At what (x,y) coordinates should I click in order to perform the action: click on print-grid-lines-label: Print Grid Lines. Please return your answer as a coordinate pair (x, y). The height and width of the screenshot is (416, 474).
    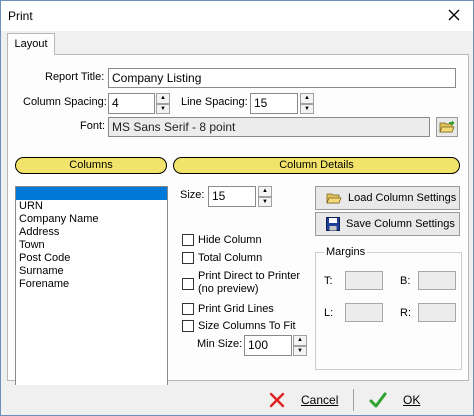
    Looking at the image, I should click on (236, 309).